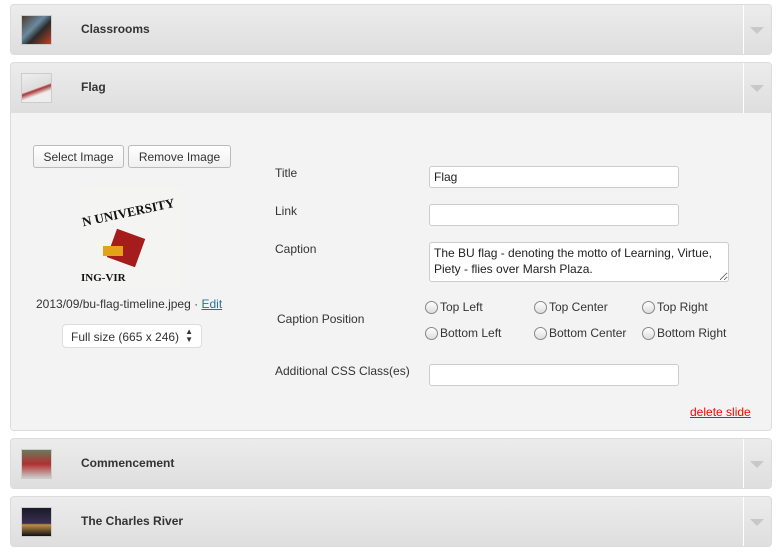  What do you see at coordinates (36, 522) in the screenshot?
I see `river-thumbnail` at bounding box center [36, 522].